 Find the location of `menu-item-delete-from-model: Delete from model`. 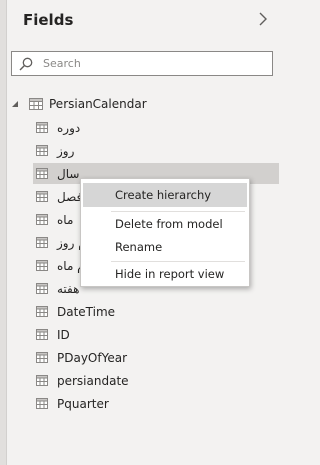

menu-item-delete-from-model: Delete from model is located at coordinates (165, 224).